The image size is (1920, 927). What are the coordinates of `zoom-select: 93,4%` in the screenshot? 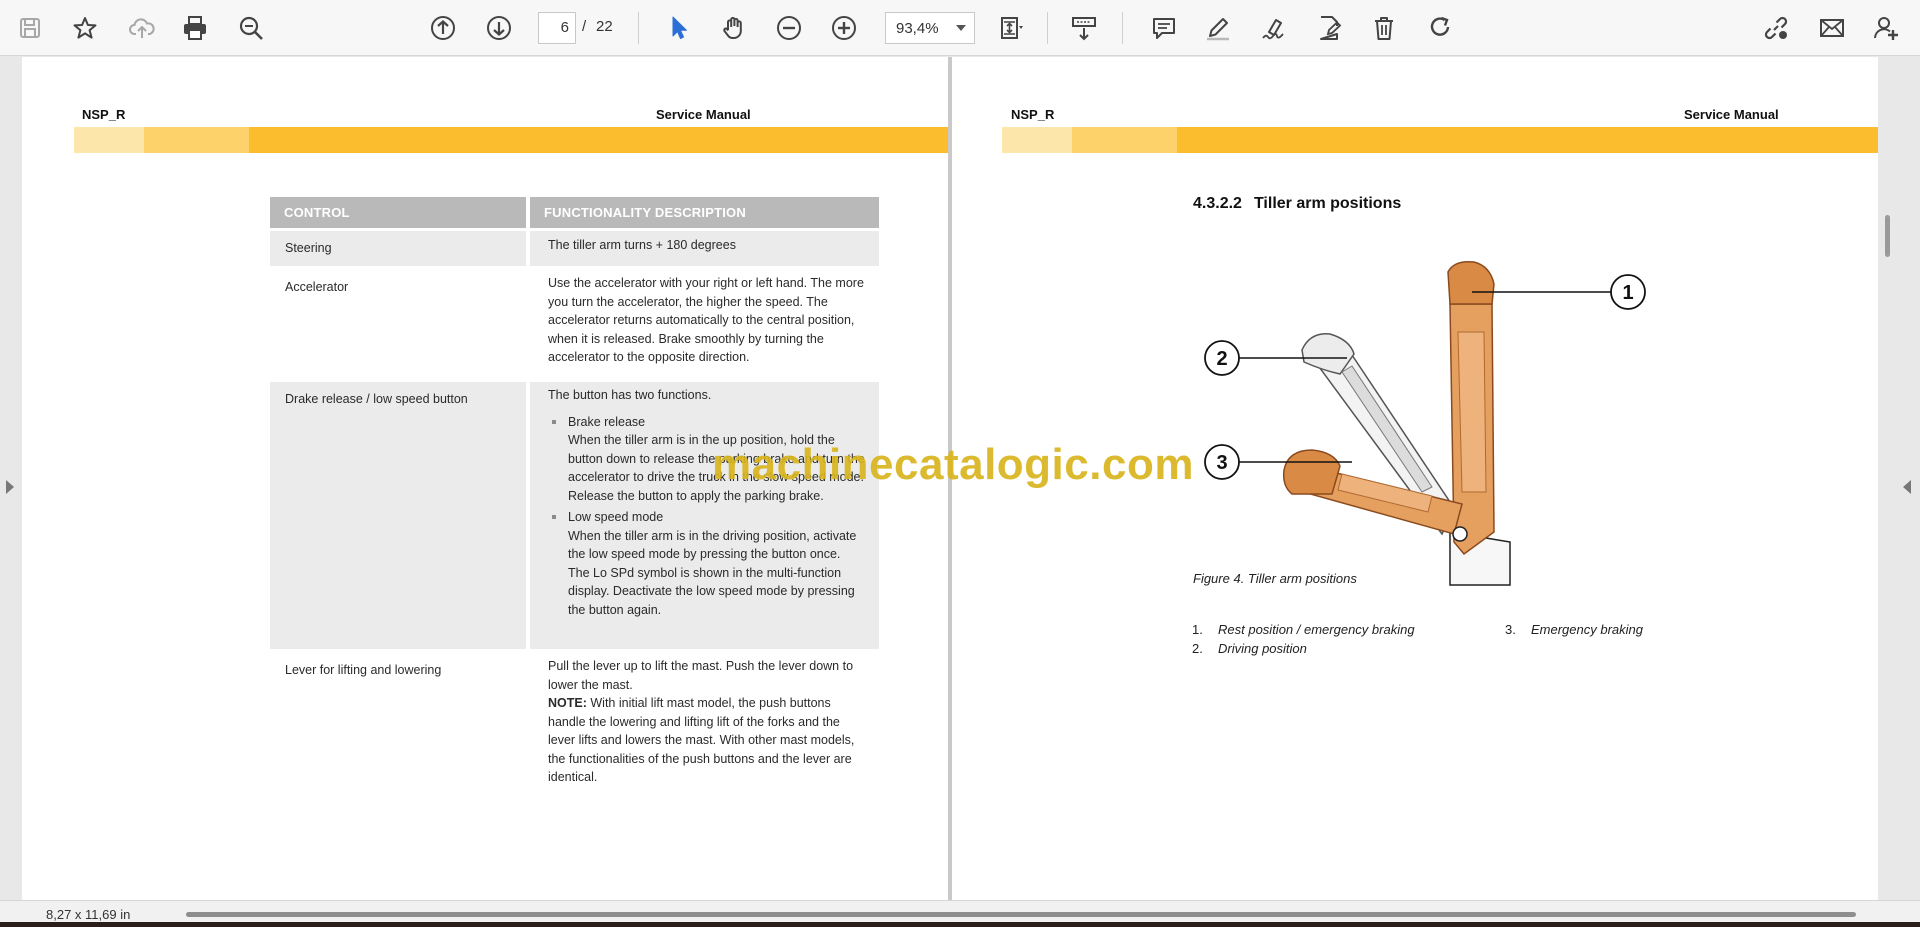 It's located at (930, 28).